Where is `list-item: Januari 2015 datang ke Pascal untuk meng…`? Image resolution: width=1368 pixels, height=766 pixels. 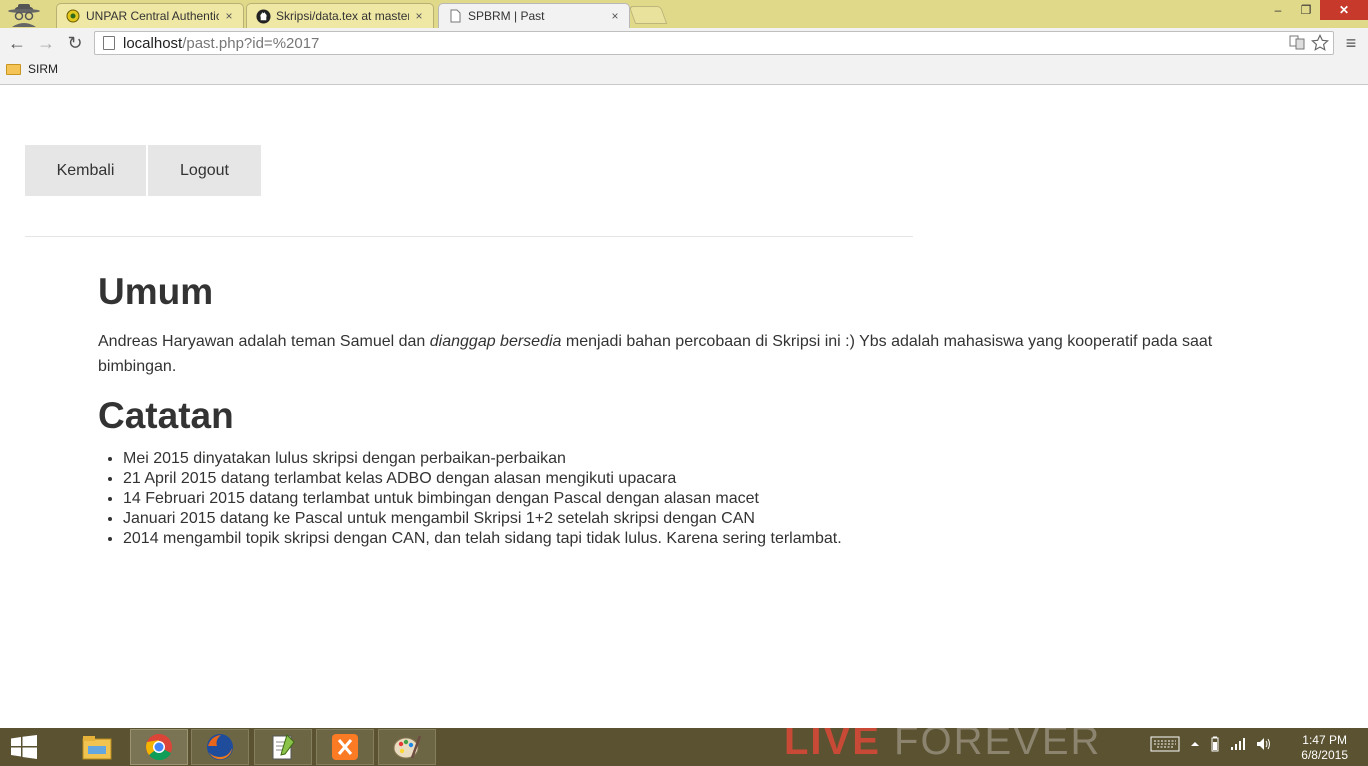
list-item: Januari 2015 datang ke Pascal untuk meng… is located at coordinates (680, 519).